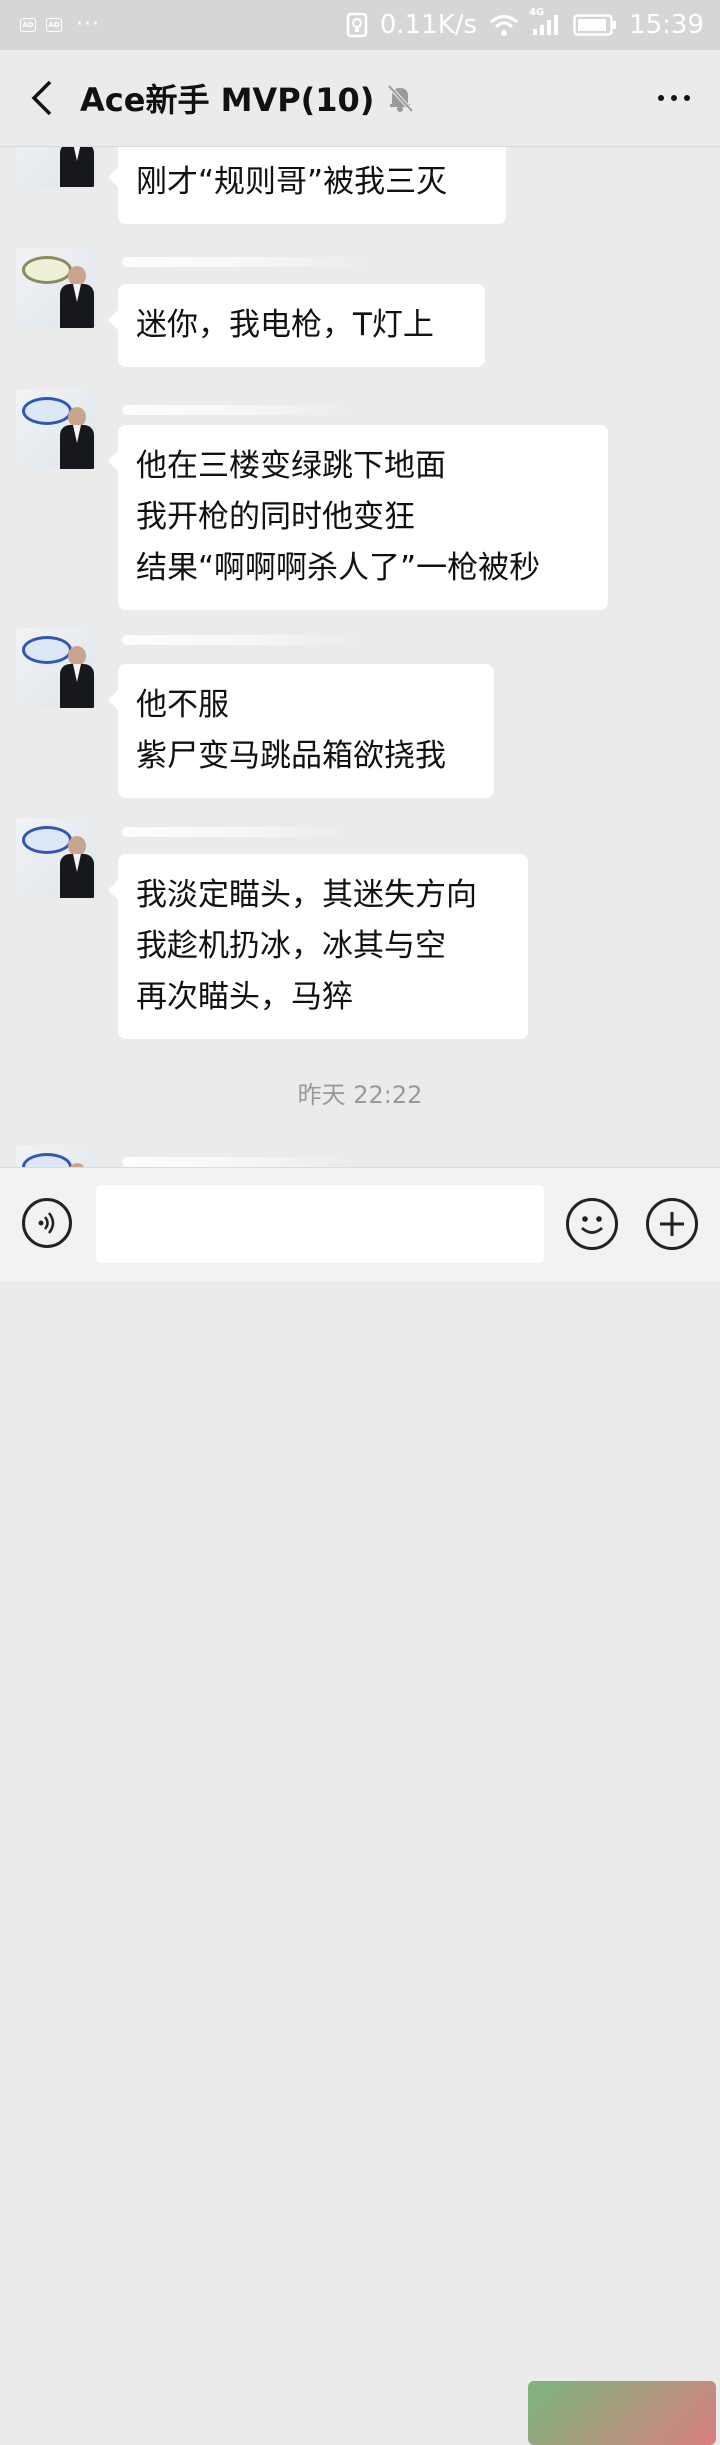 The height and width of the screenshot is (2445, 720). Describe the element at coordinates (428, 25) in the screenshot. I see `network-speed: 0.11K/s` at that location.